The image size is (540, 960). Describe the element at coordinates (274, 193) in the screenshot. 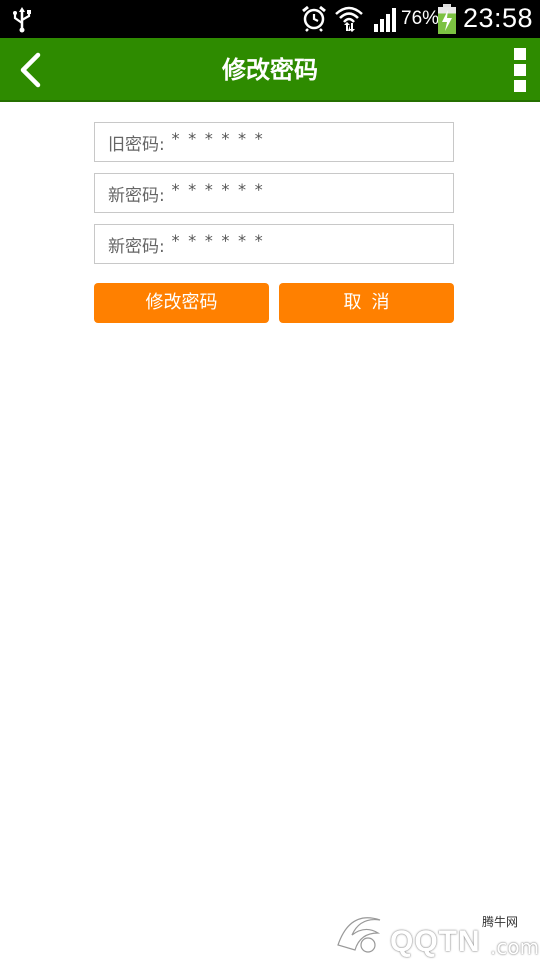

I see `new-password-field: 新密码: ******` at that location.